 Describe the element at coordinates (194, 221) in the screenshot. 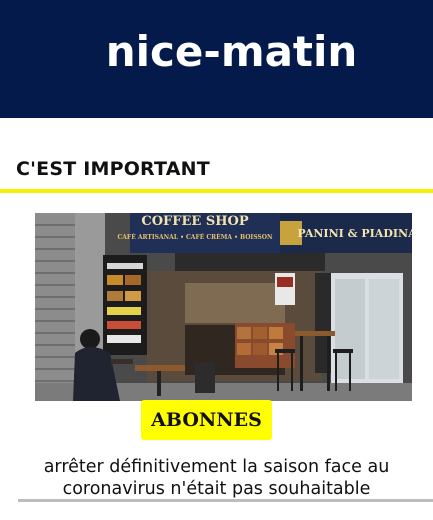

I see `photo-sign-coffee: COFFEE SHOP` at that location.